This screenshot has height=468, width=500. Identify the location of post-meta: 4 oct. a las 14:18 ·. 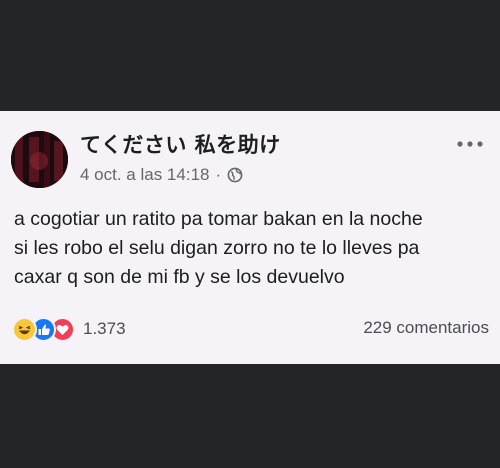
(161, 175).